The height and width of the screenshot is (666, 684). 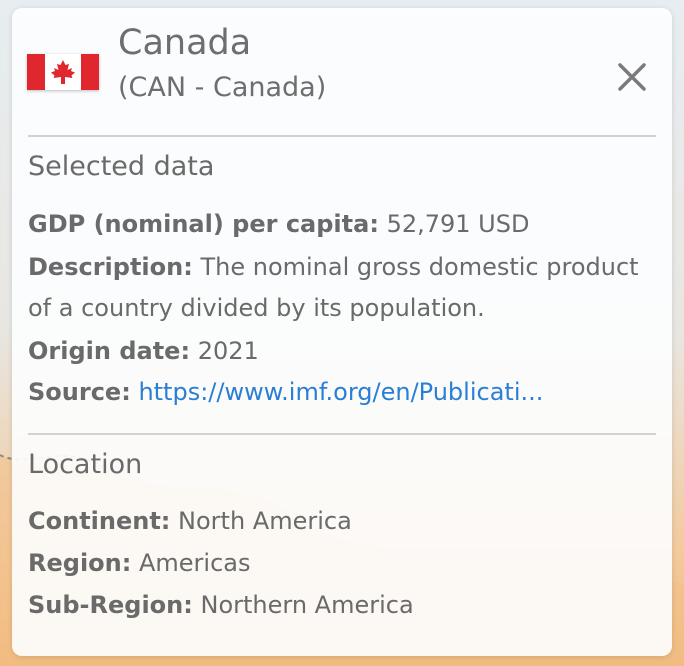 What do you see at coordinates (194, 563) in the screenshot?
I see `region-value: Americas` at bounding box center [194, 563].